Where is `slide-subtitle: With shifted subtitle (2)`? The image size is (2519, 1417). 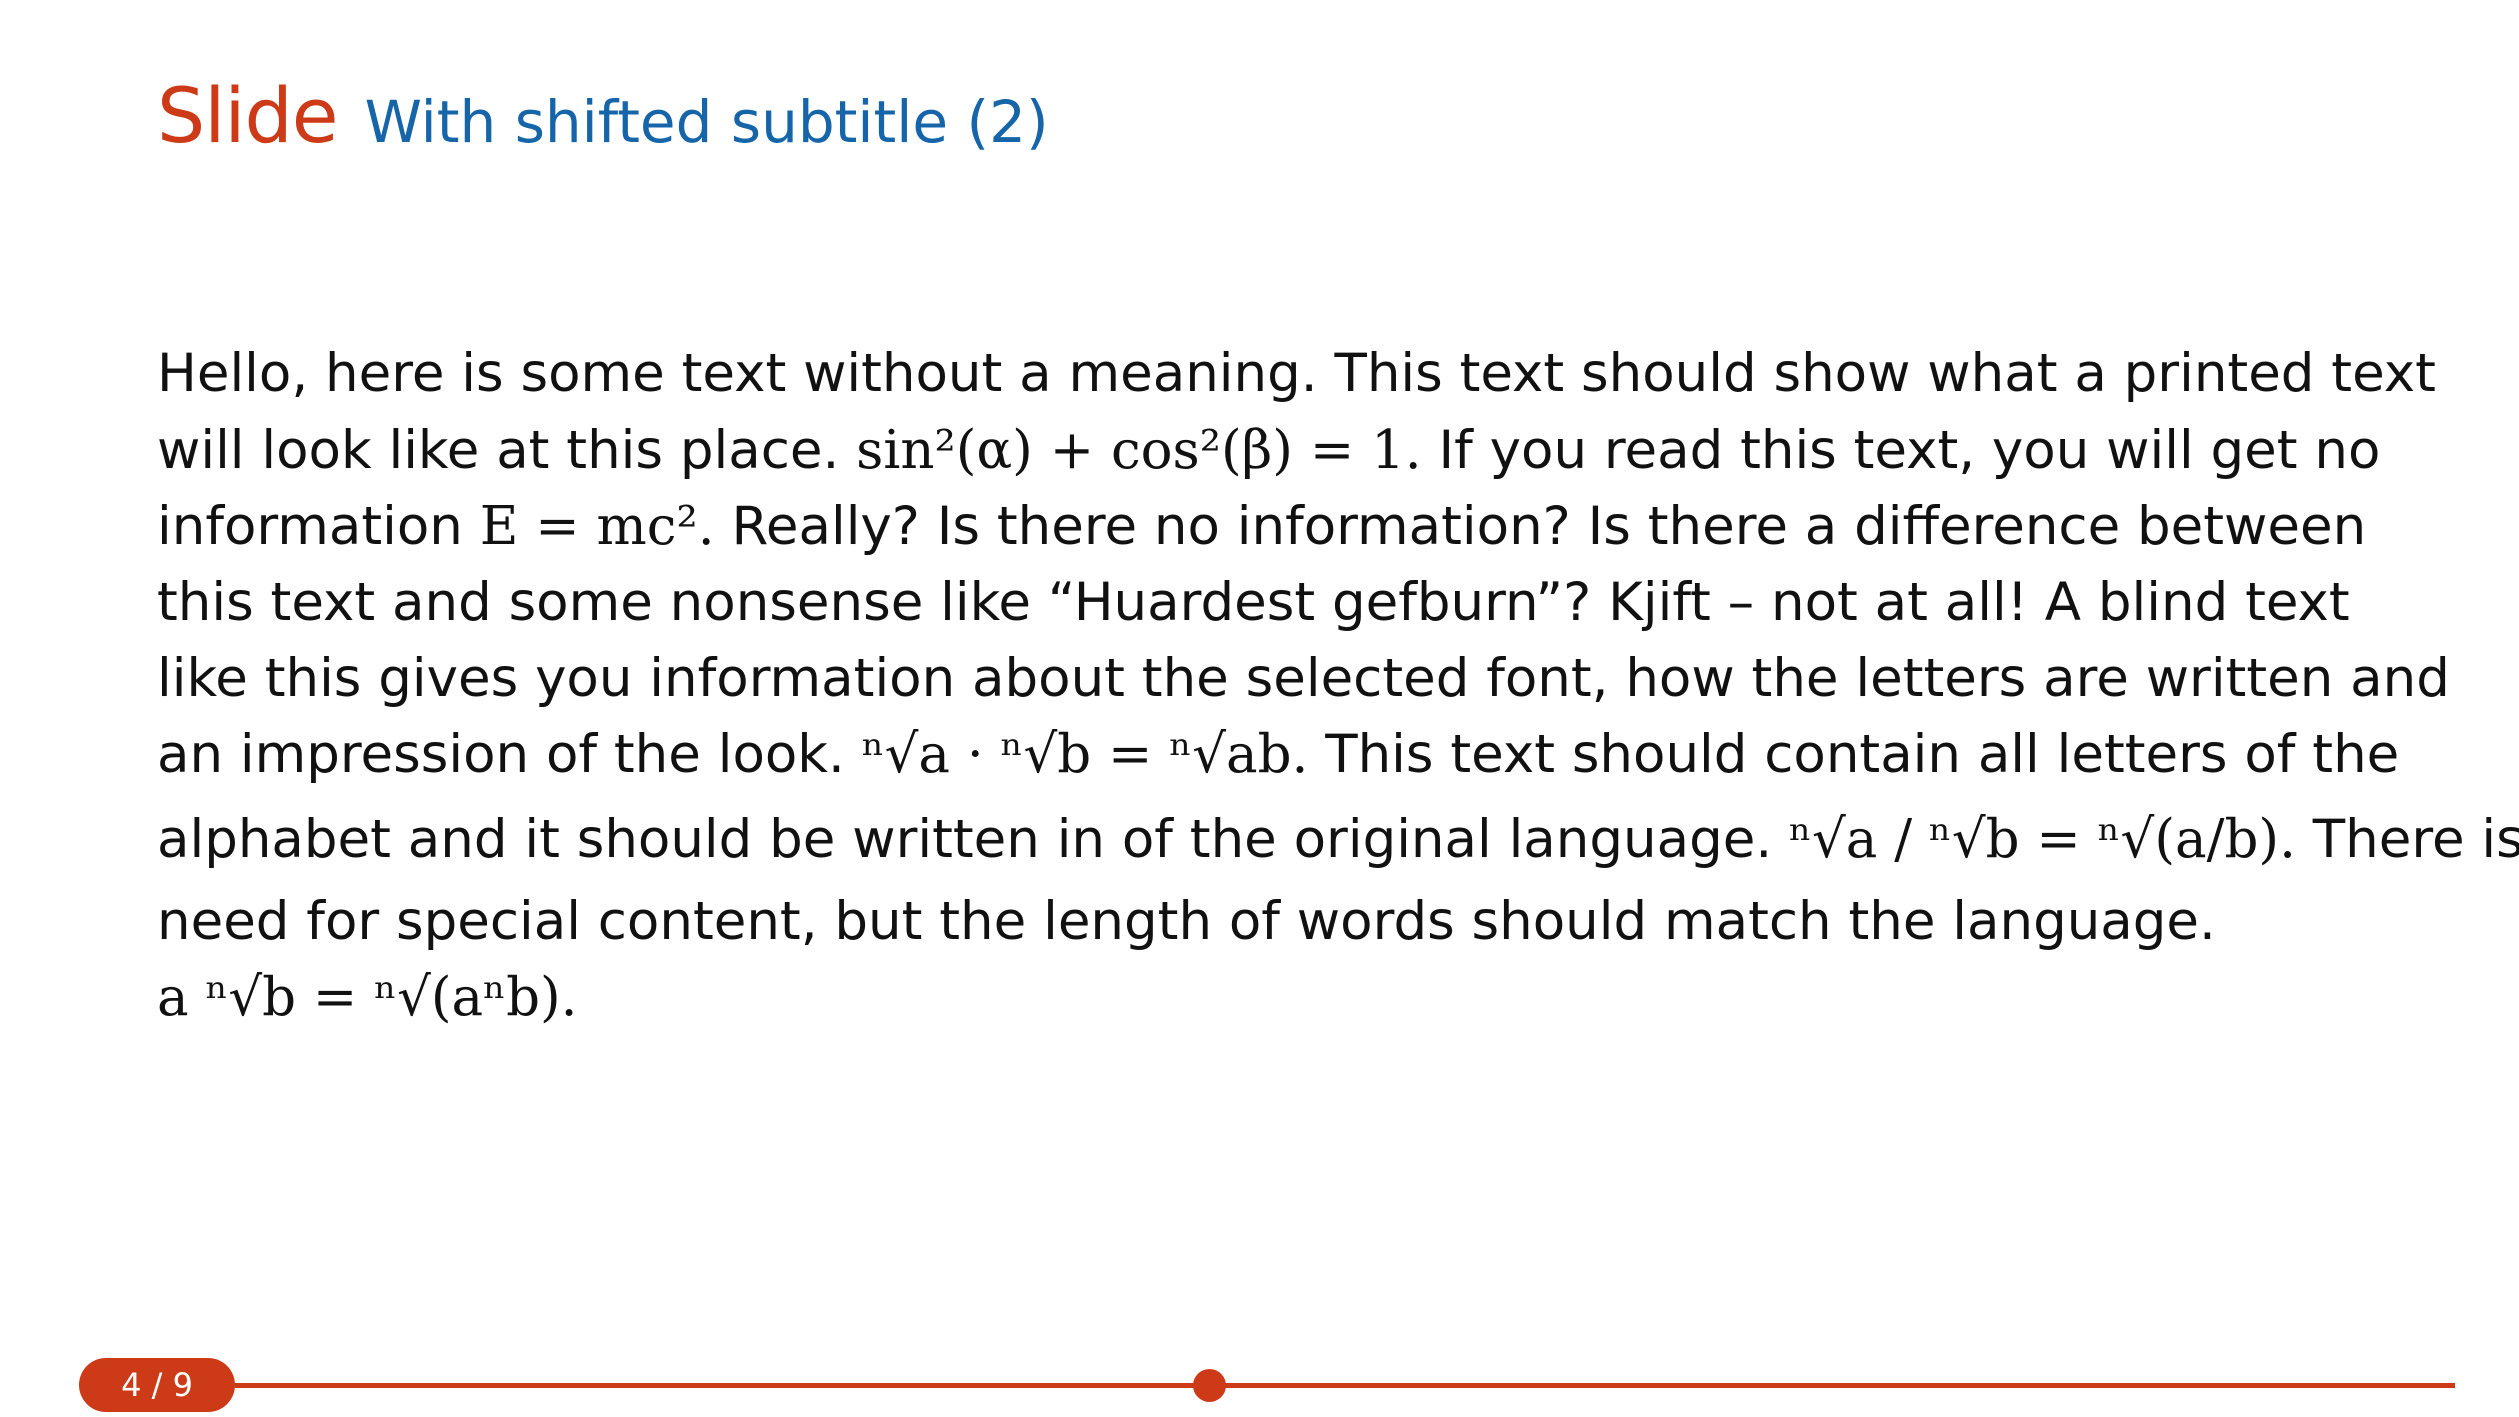 slide-subtitle: With shifted subtitle (2) is located at coordinates (706, 122).